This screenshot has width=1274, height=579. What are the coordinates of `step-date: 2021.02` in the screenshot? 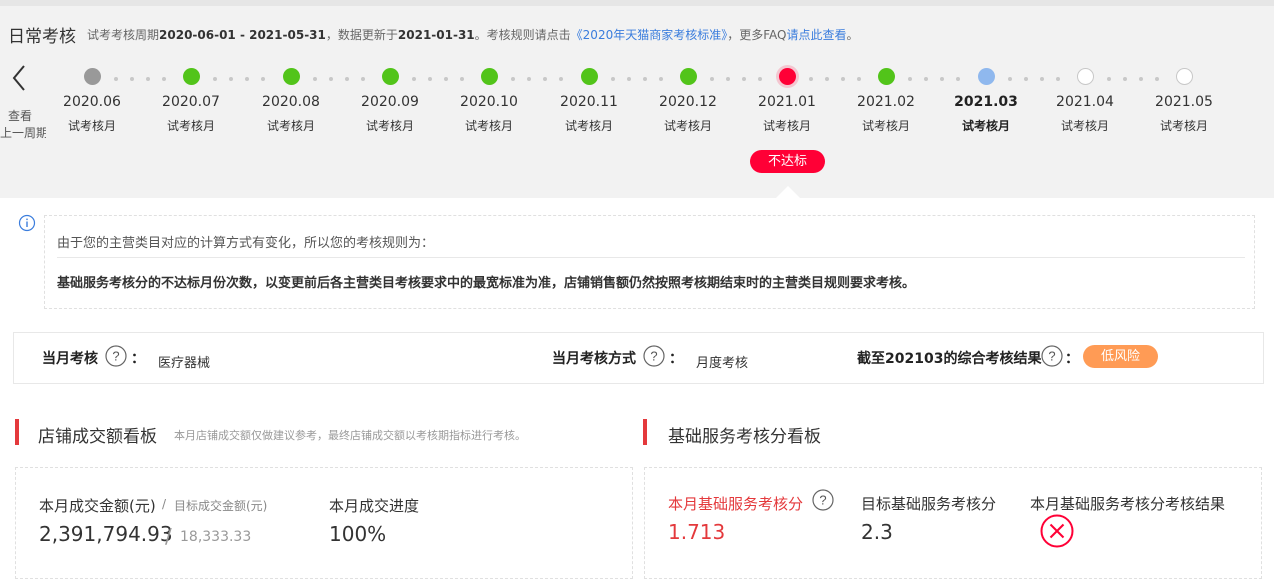 It's located at (886, 102).